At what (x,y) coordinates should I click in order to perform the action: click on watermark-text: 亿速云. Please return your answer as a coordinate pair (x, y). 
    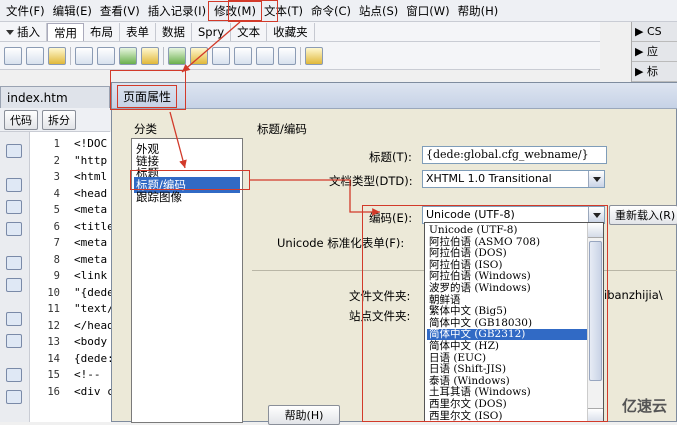
    Looking at the image, I should click on (644, 406).